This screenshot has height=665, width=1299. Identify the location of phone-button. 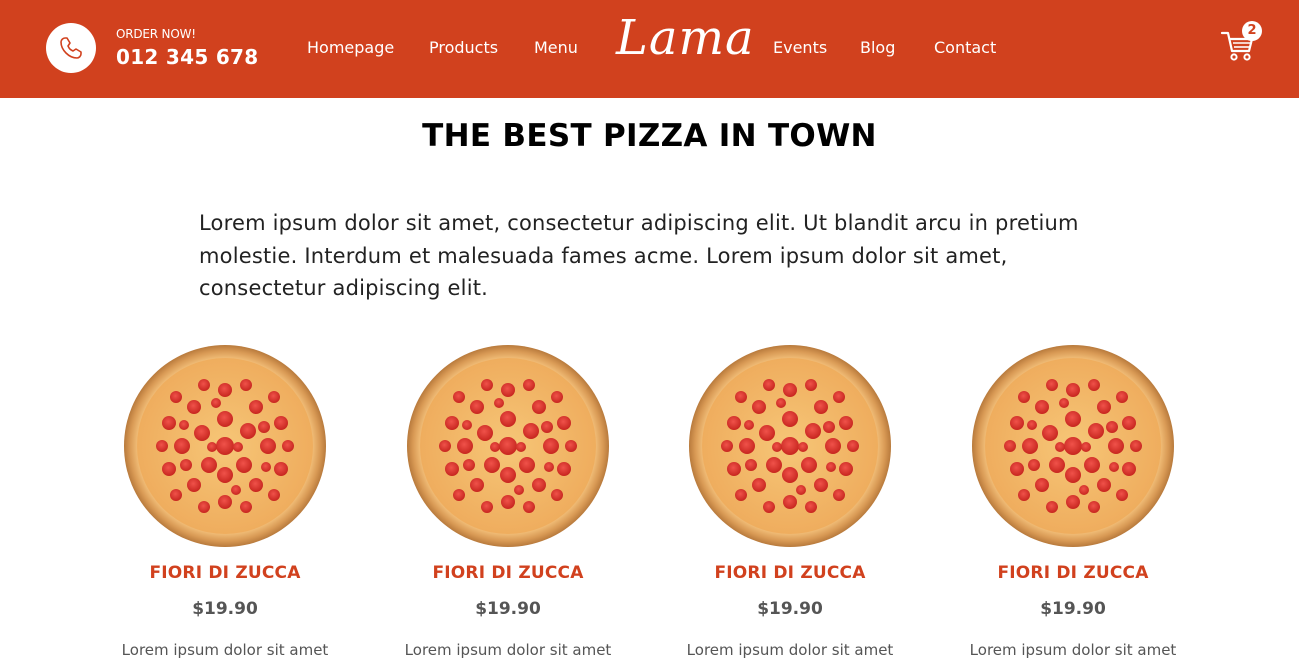
(71, 48).